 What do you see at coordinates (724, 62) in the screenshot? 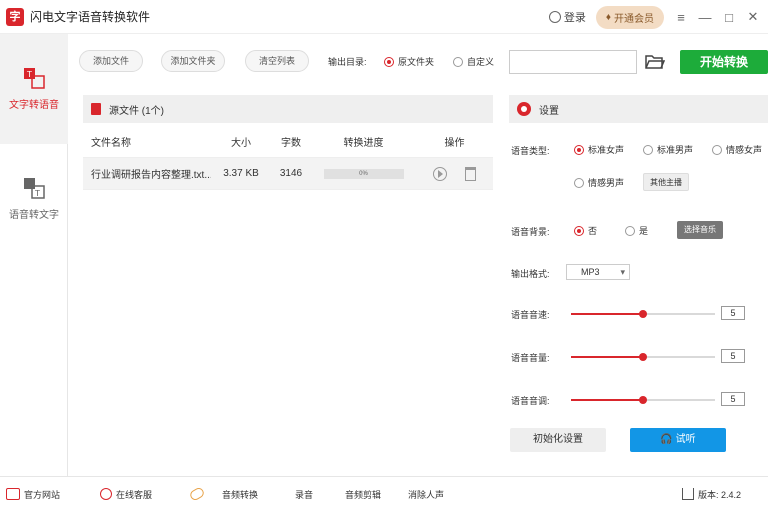
I see `start-convert-button: 开始转换` at bounding box center [724, 62].